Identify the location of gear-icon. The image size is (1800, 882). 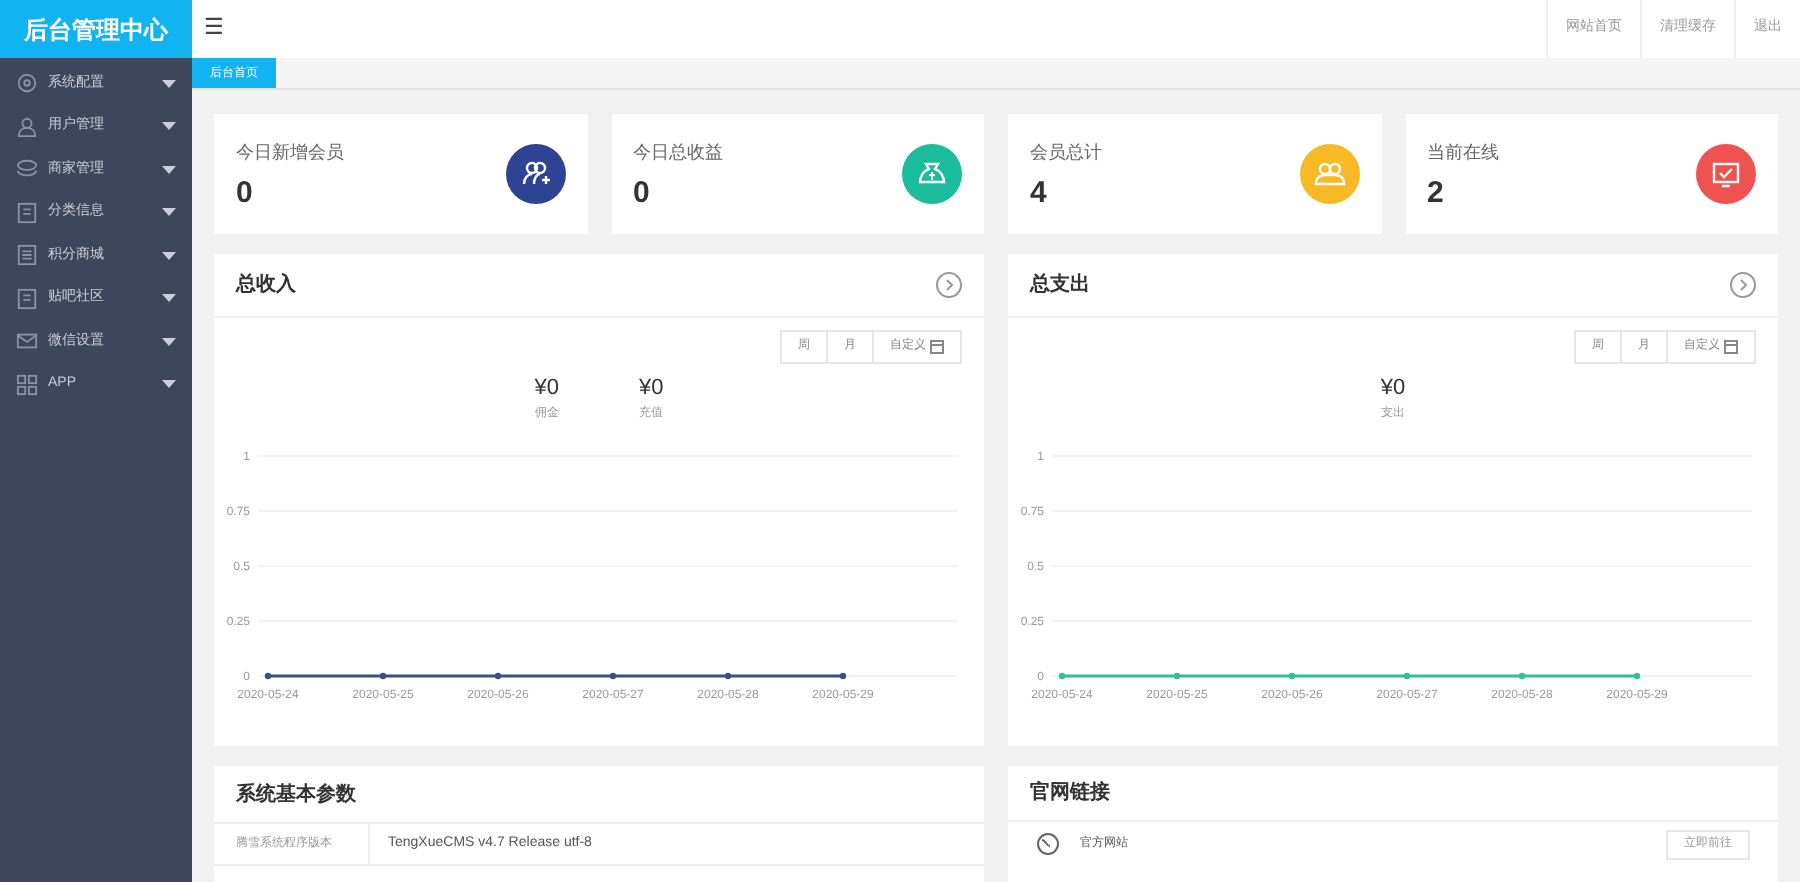
(27, 83).